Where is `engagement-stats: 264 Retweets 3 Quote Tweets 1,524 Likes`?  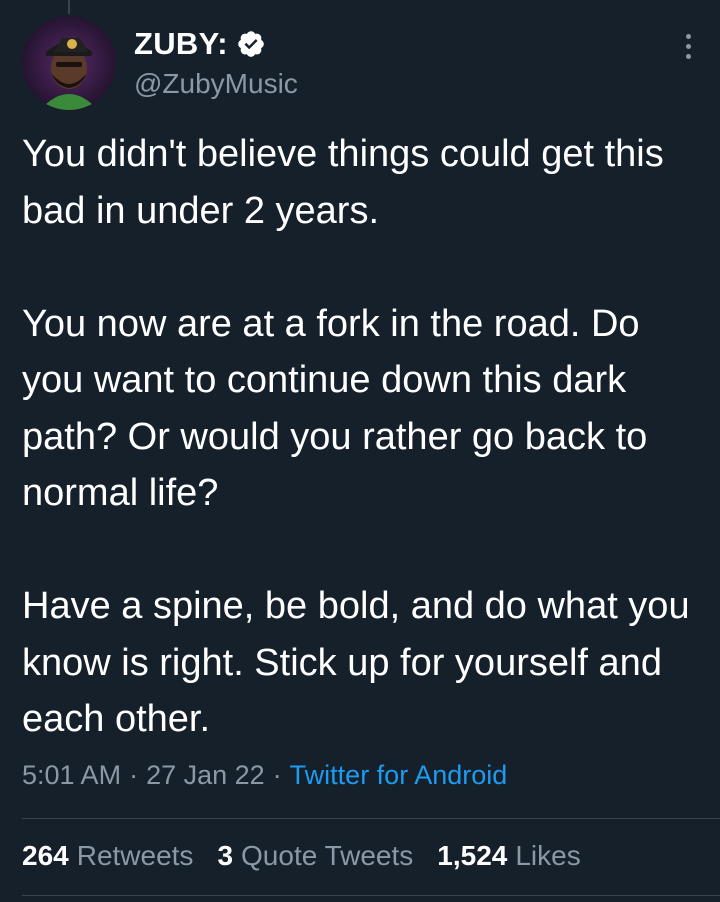
engagement-stats: 264 Retweets 3 Quote Tweets 1,524 Likes is located at coordinates (301, 856).